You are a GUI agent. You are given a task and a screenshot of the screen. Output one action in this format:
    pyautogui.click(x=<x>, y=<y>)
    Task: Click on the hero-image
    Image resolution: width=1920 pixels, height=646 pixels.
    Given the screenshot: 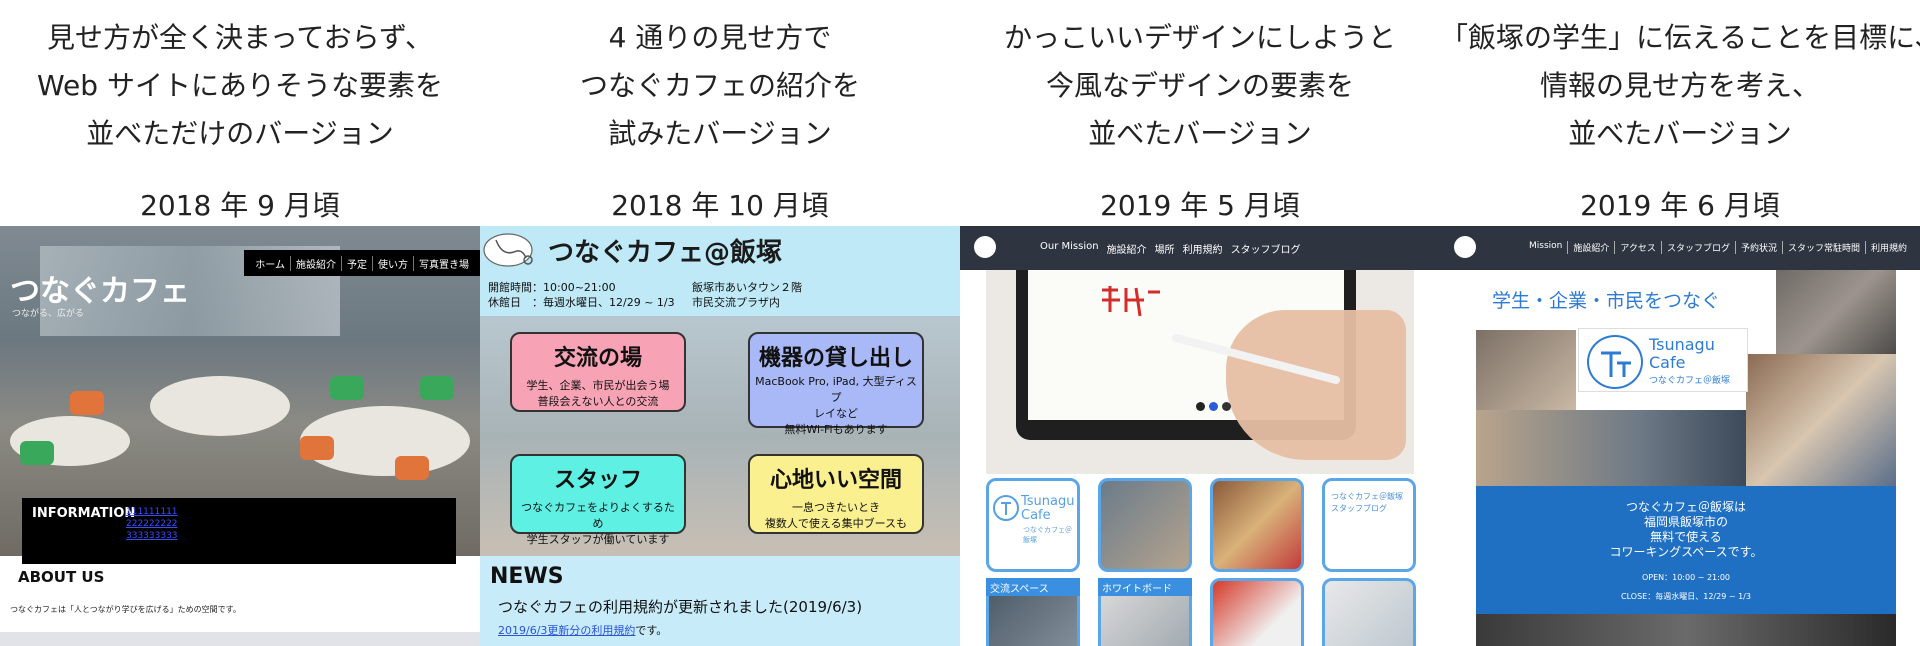 What is the action you would take?
    pyautogui.click(x=1200, y=372)
    